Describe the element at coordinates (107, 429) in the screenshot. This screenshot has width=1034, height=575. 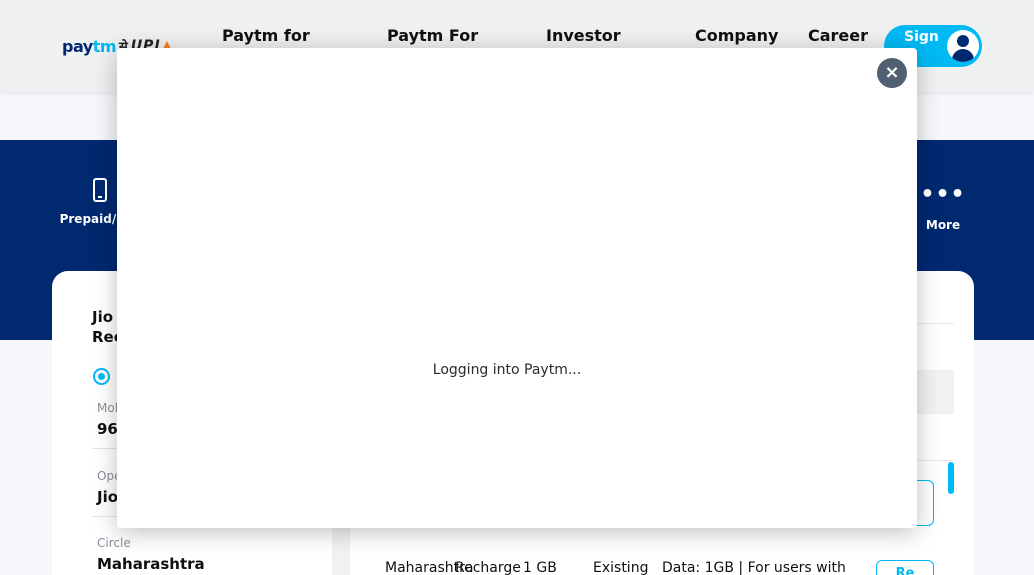
I see `mobile-number-field: 96` at that location.